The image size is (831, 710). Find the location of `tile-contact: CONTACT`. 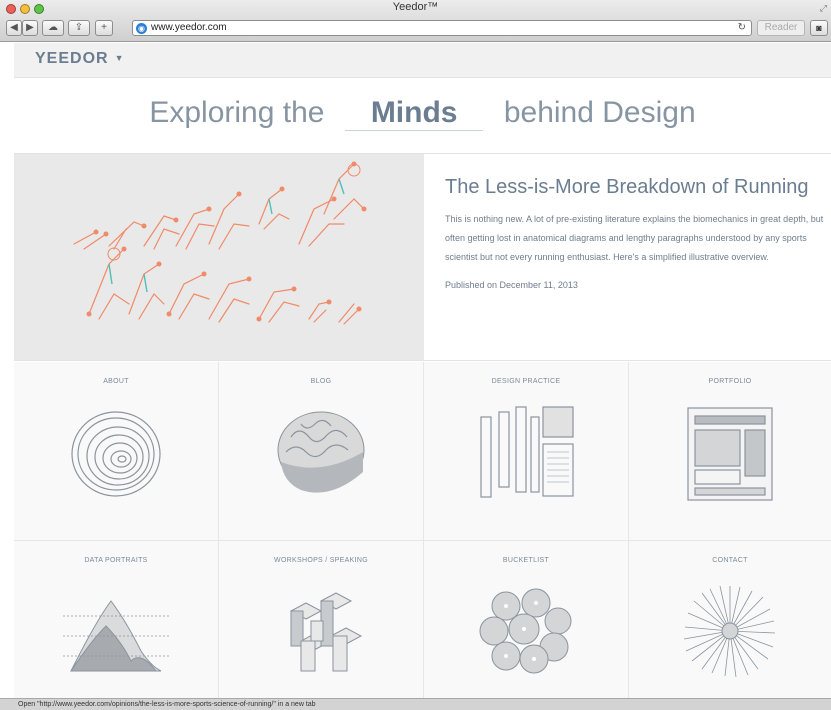

tile-contact: CONTACT is located at coordinates (730, 619).